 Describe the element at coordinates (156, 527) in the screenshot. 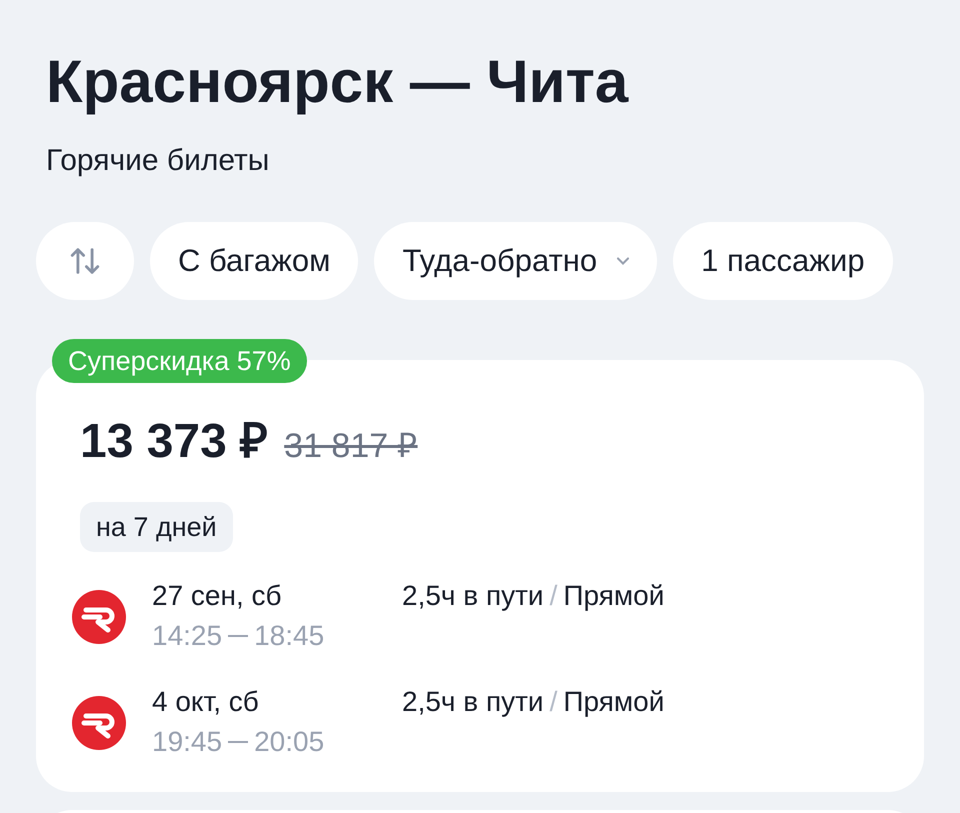

I see `stay-duration-tag: на 7 дней` at that location.